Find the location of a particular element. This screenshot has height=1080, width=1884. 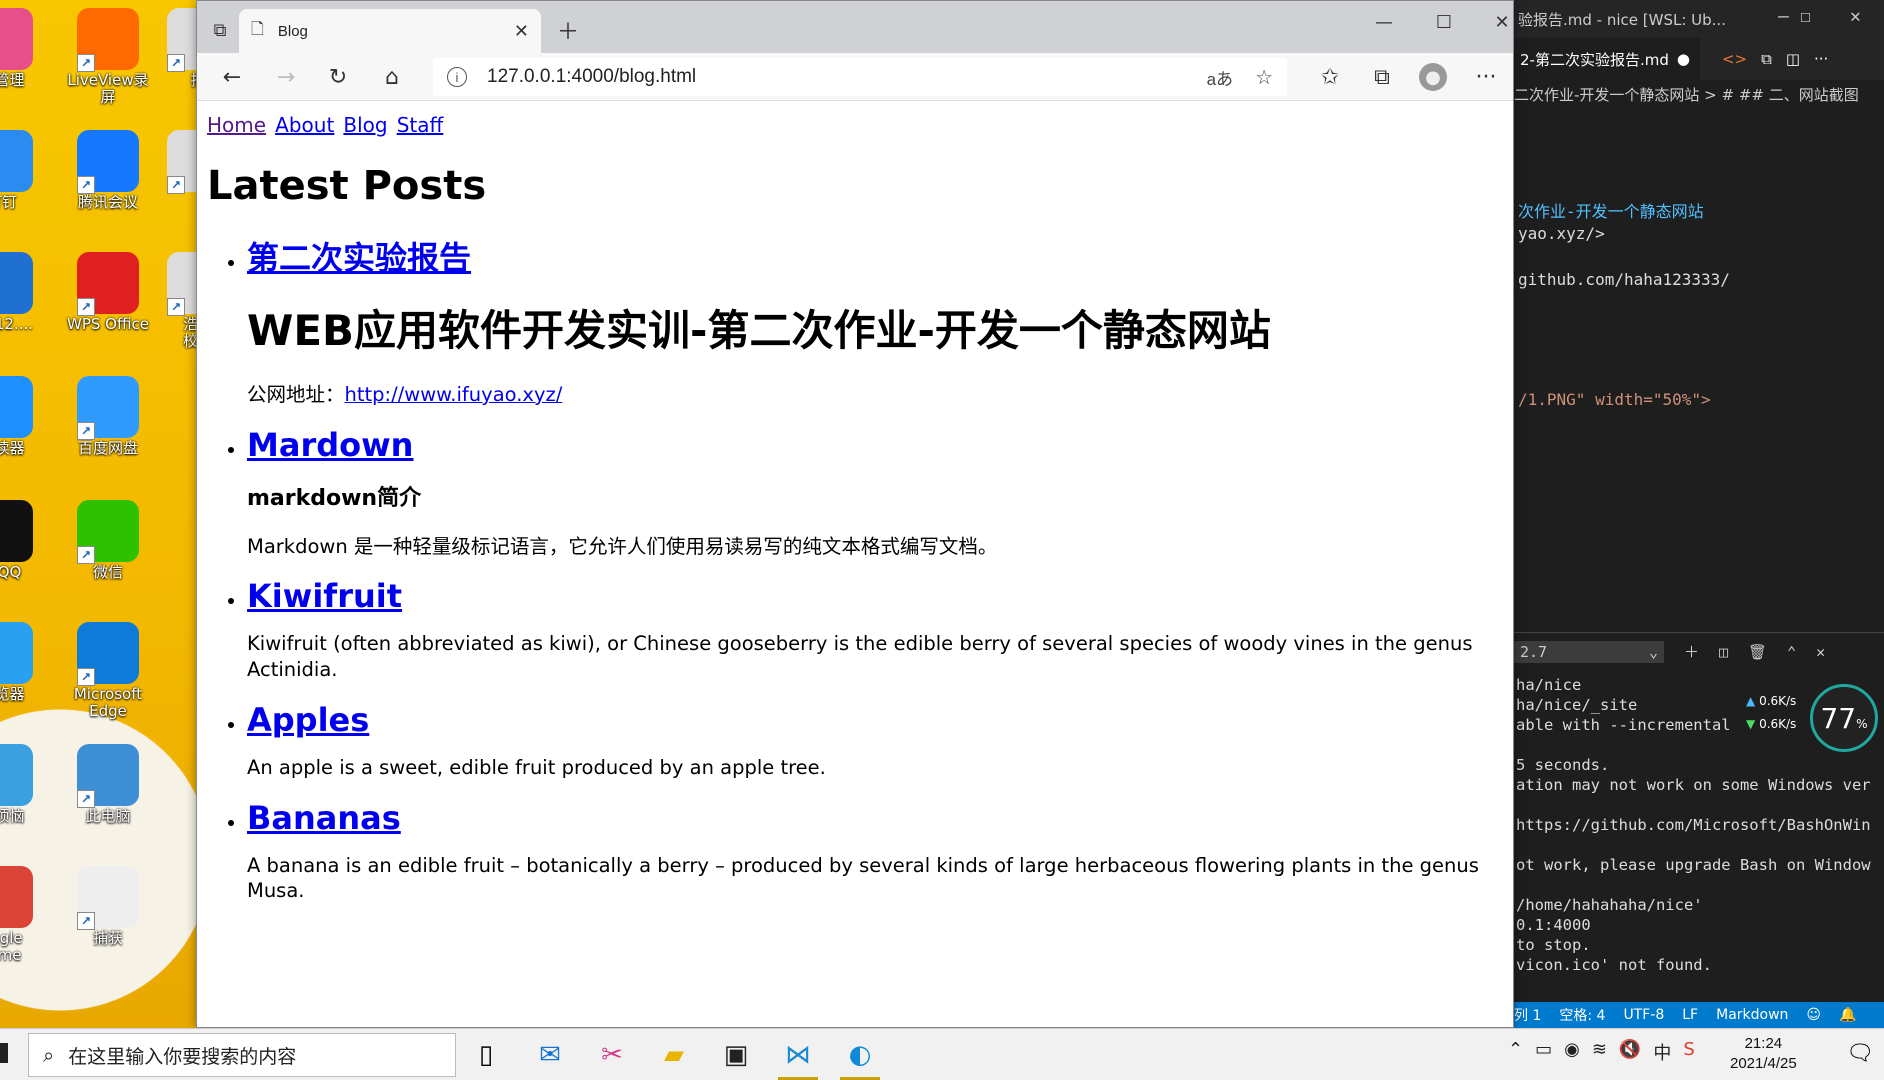

task-view-icon: ▯ is located at coordinates (486, 1055).